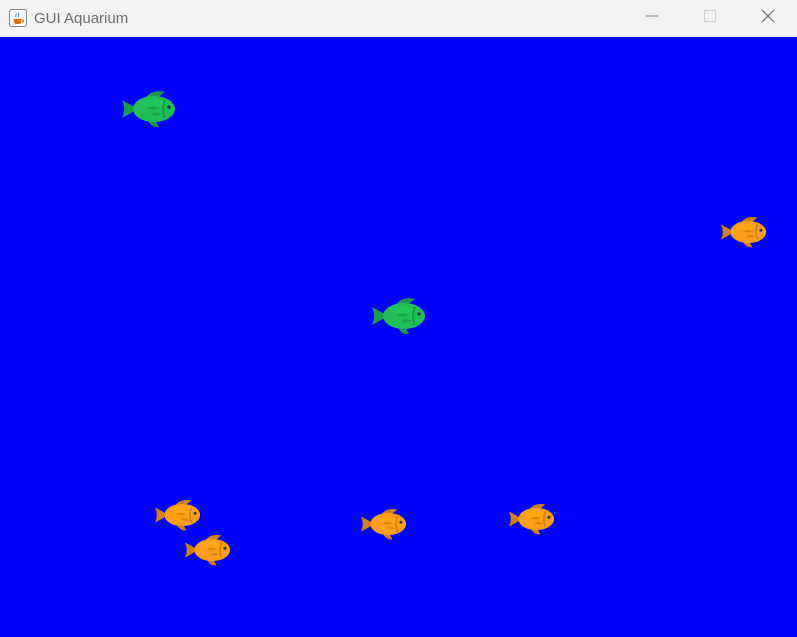  I want to click on title-bar: GUI Aquarium, so click(398, 18).